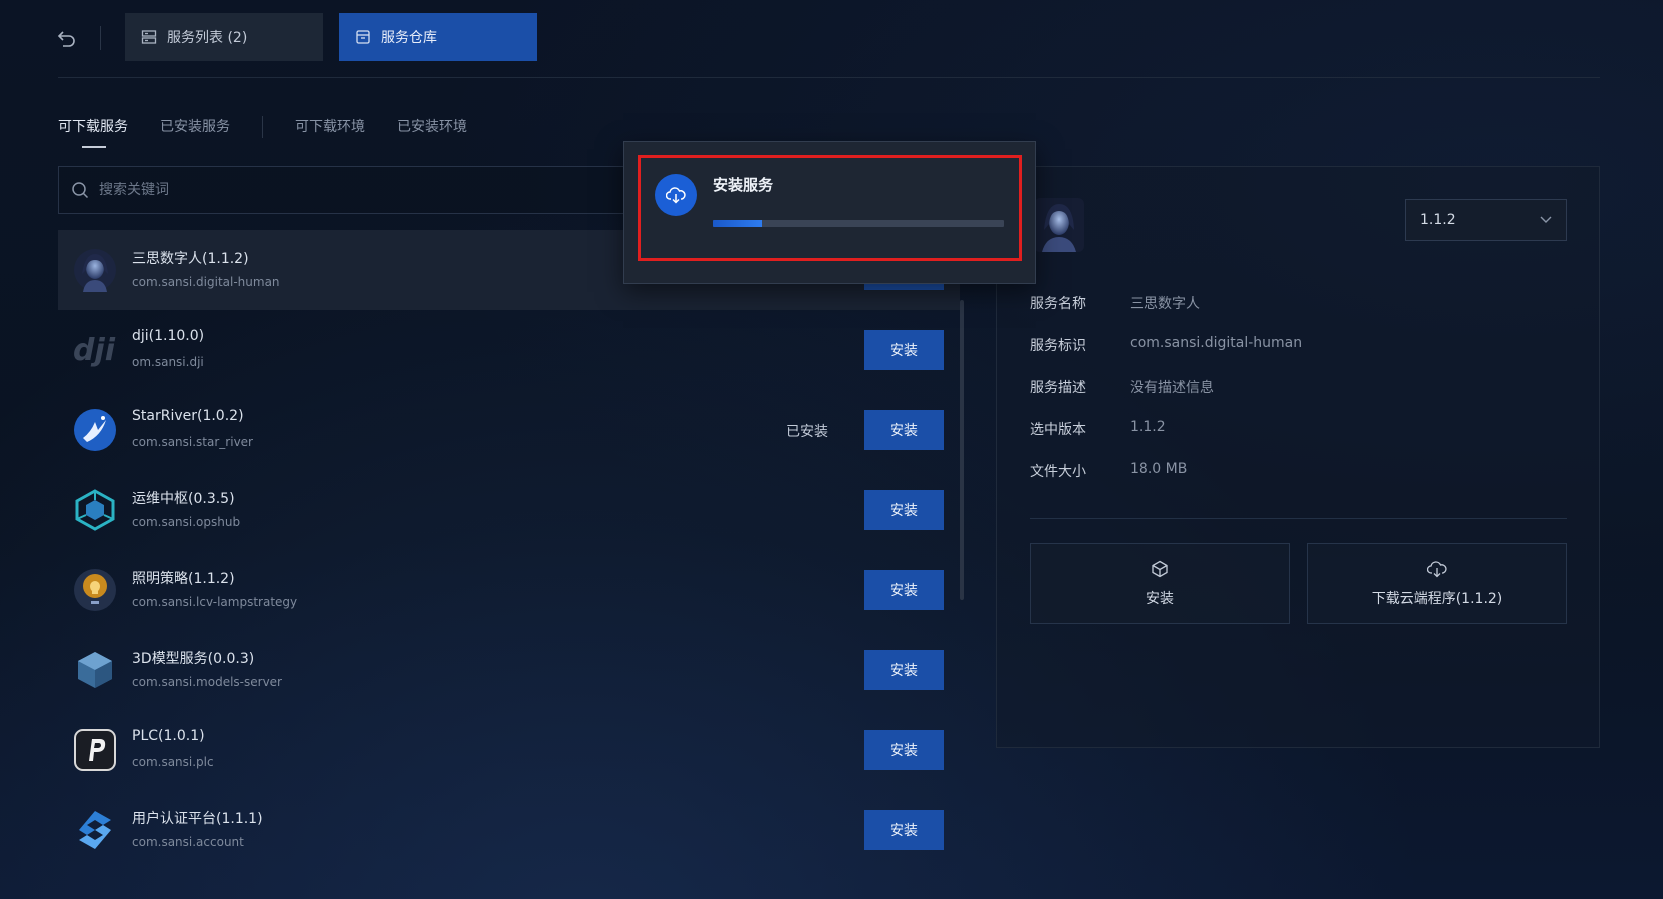 This screenshot has height=899, width=1663. I want to click on service-row-3d-models: 3D模型服务(0.0.3) com.sansi.models-server 安装, so click(509, 670).